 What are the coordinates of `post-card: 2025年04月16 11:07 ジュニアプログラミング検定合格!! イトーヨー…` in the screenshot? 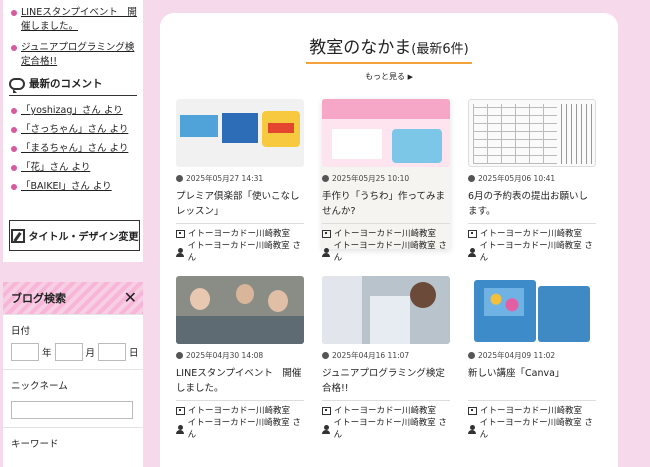 It's located at (386, 358).